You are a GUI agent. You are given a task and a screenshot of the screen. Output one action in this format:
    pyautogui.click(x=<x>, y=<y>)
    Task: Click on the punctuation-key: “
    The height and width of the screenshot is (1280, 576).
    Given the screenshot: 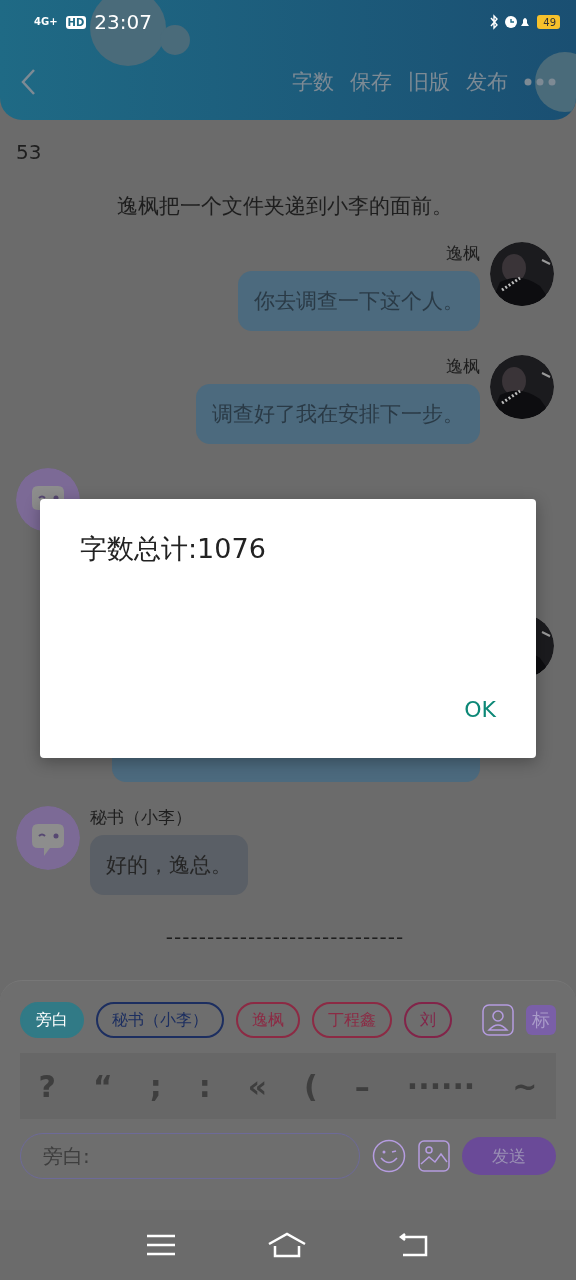 What is the action you would take?
    pyautogui.click(x=102, y=1086)
    